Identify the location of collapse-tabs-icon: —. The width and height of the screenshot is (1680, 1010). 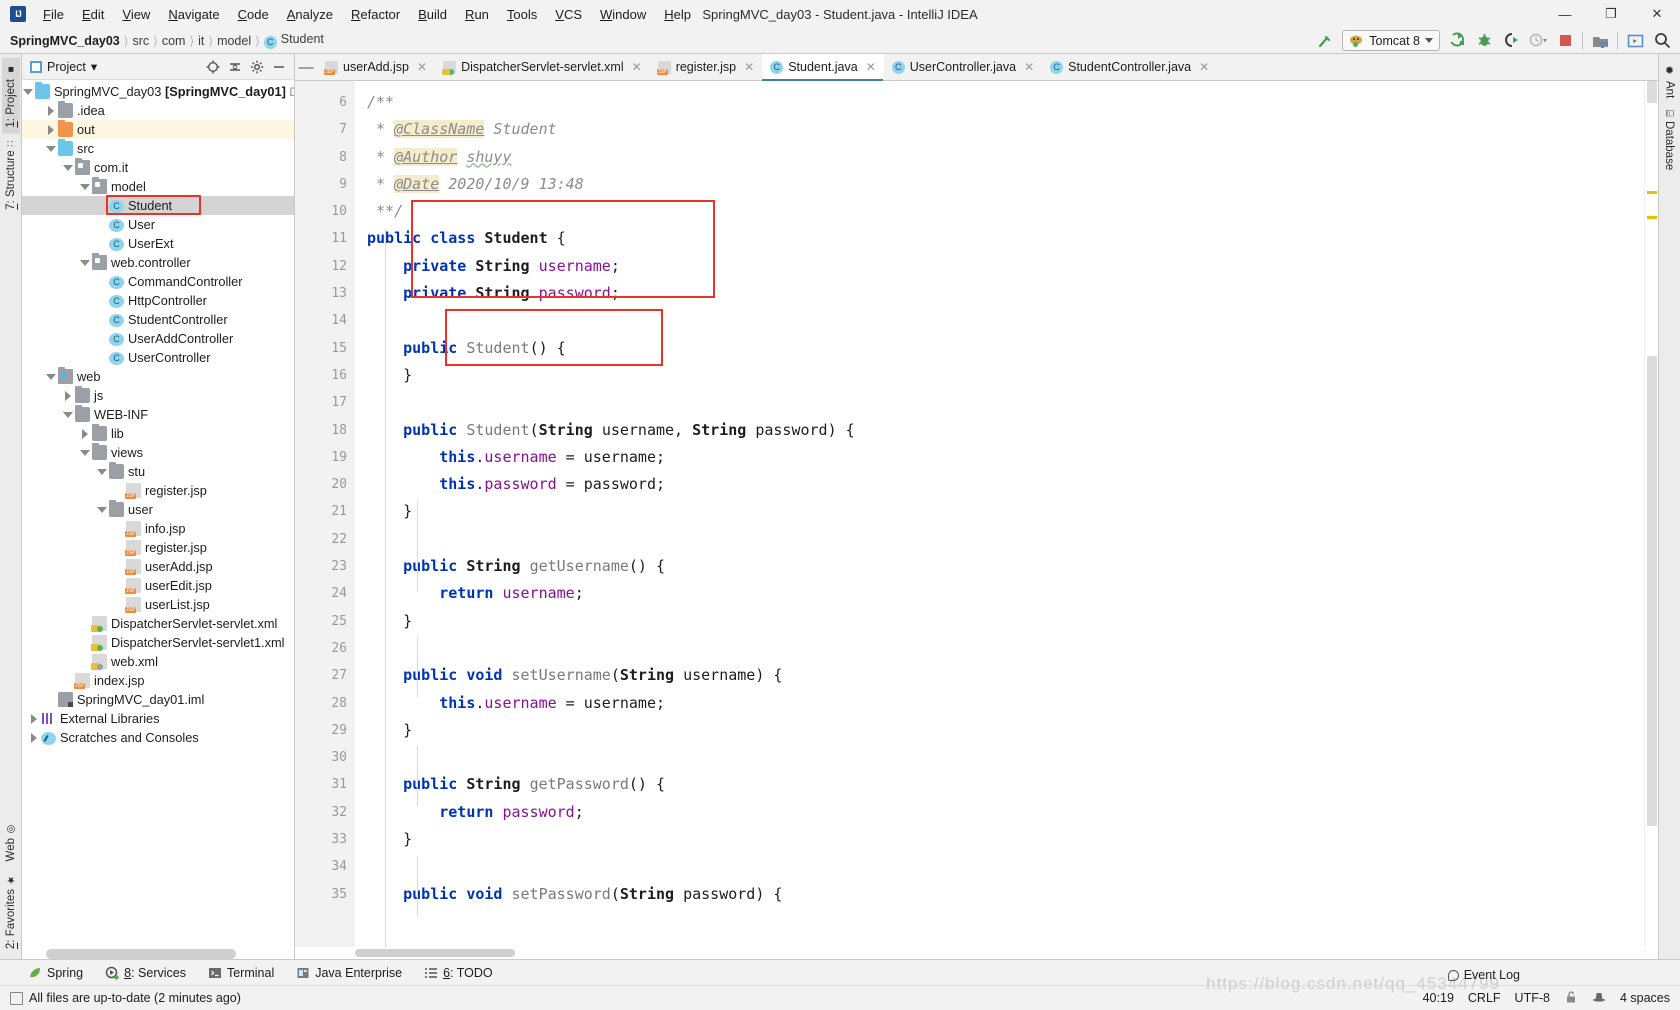
(306, 67).